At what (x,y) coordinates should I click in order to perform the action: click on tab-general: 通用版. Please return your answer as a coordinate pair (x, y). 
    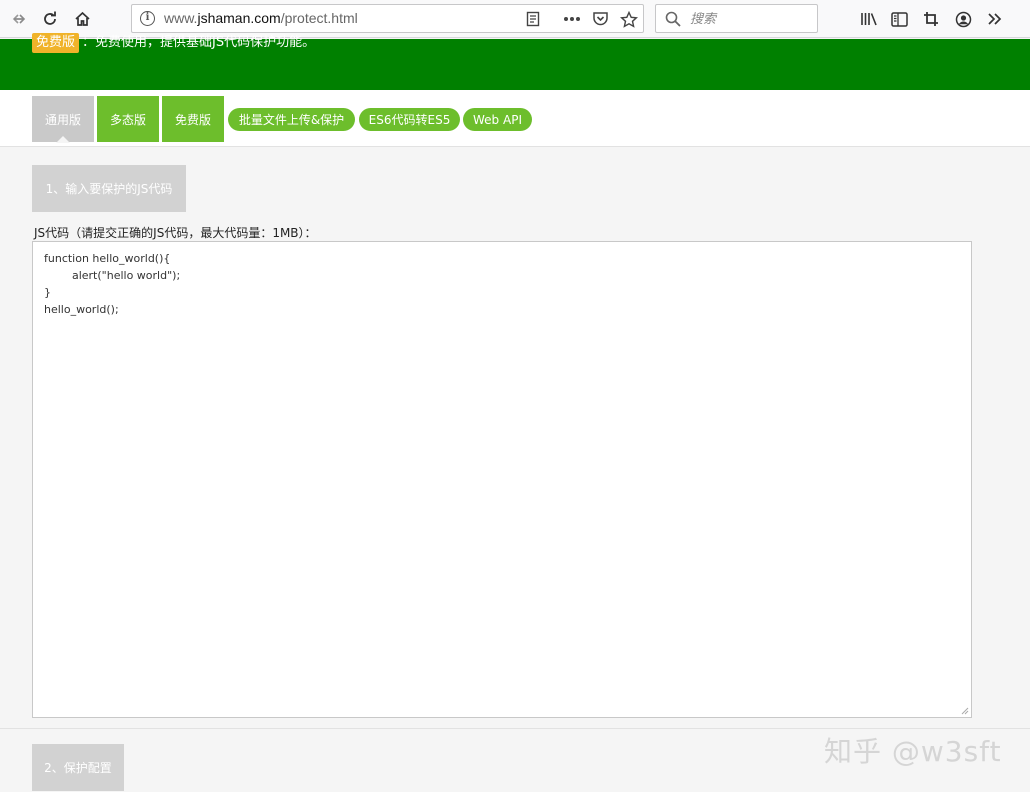
    Looking at the image, I should click on (63, 119).